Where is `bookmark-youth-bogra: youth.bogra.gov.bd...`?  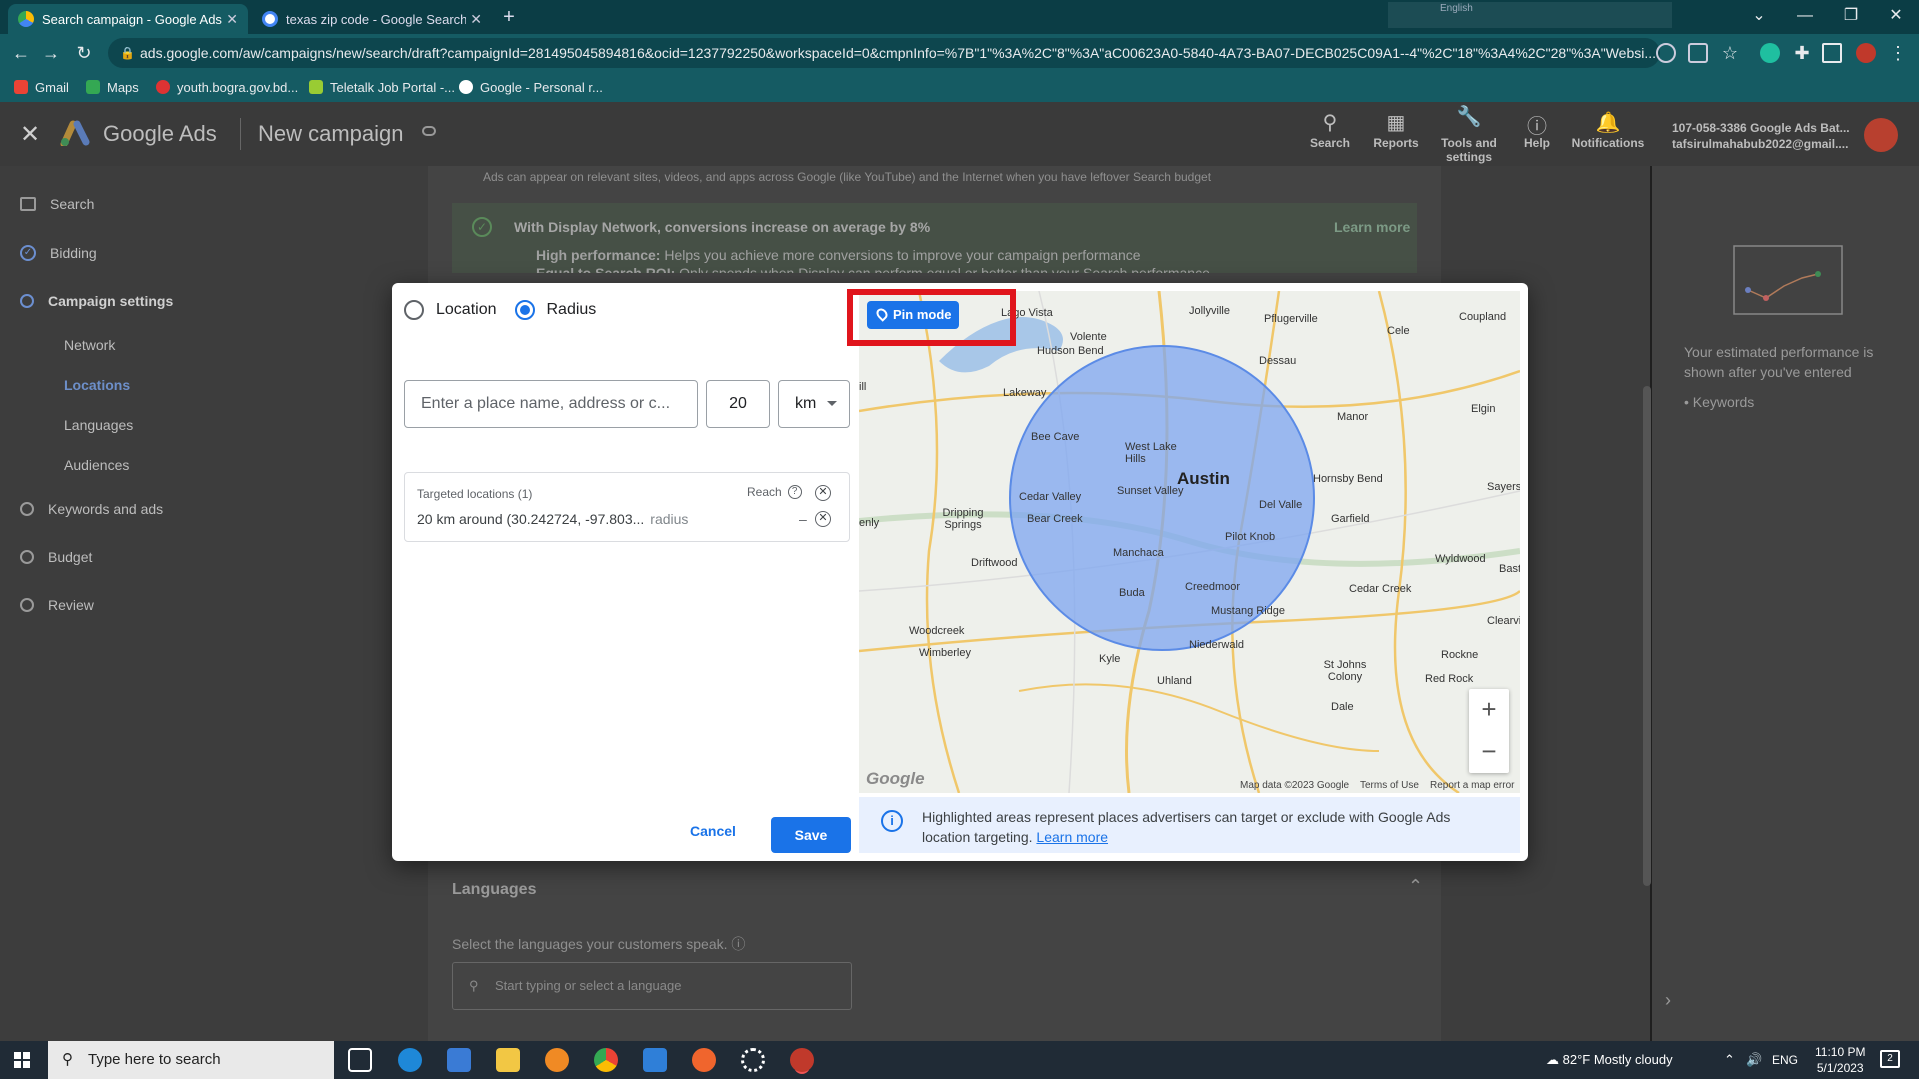 bookmark-youth-bogra: youth.bogra.gov.bd... is located at coordinates (227, 87).